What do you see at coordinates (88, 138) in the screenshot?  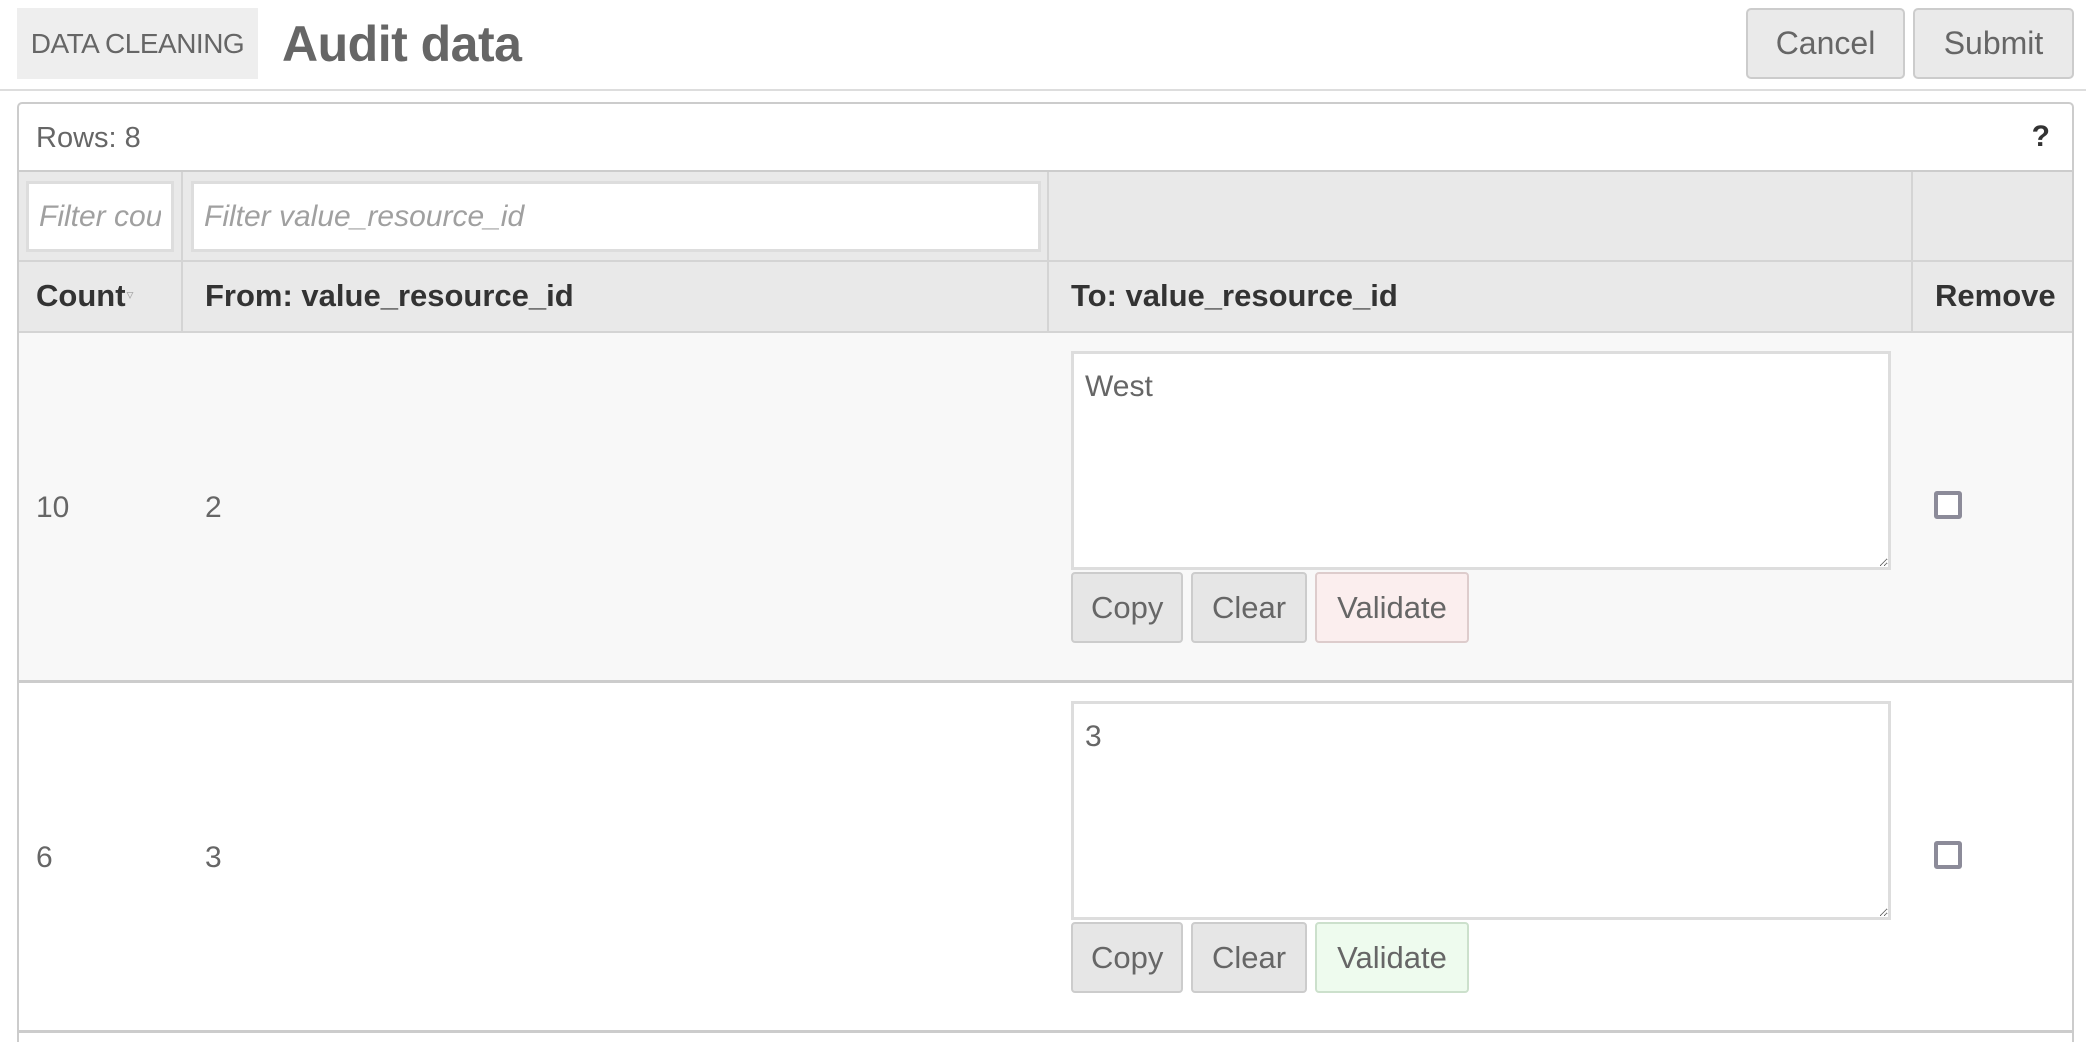 I see `rows-count: Rows: 8` at bounding box center [88, 138].